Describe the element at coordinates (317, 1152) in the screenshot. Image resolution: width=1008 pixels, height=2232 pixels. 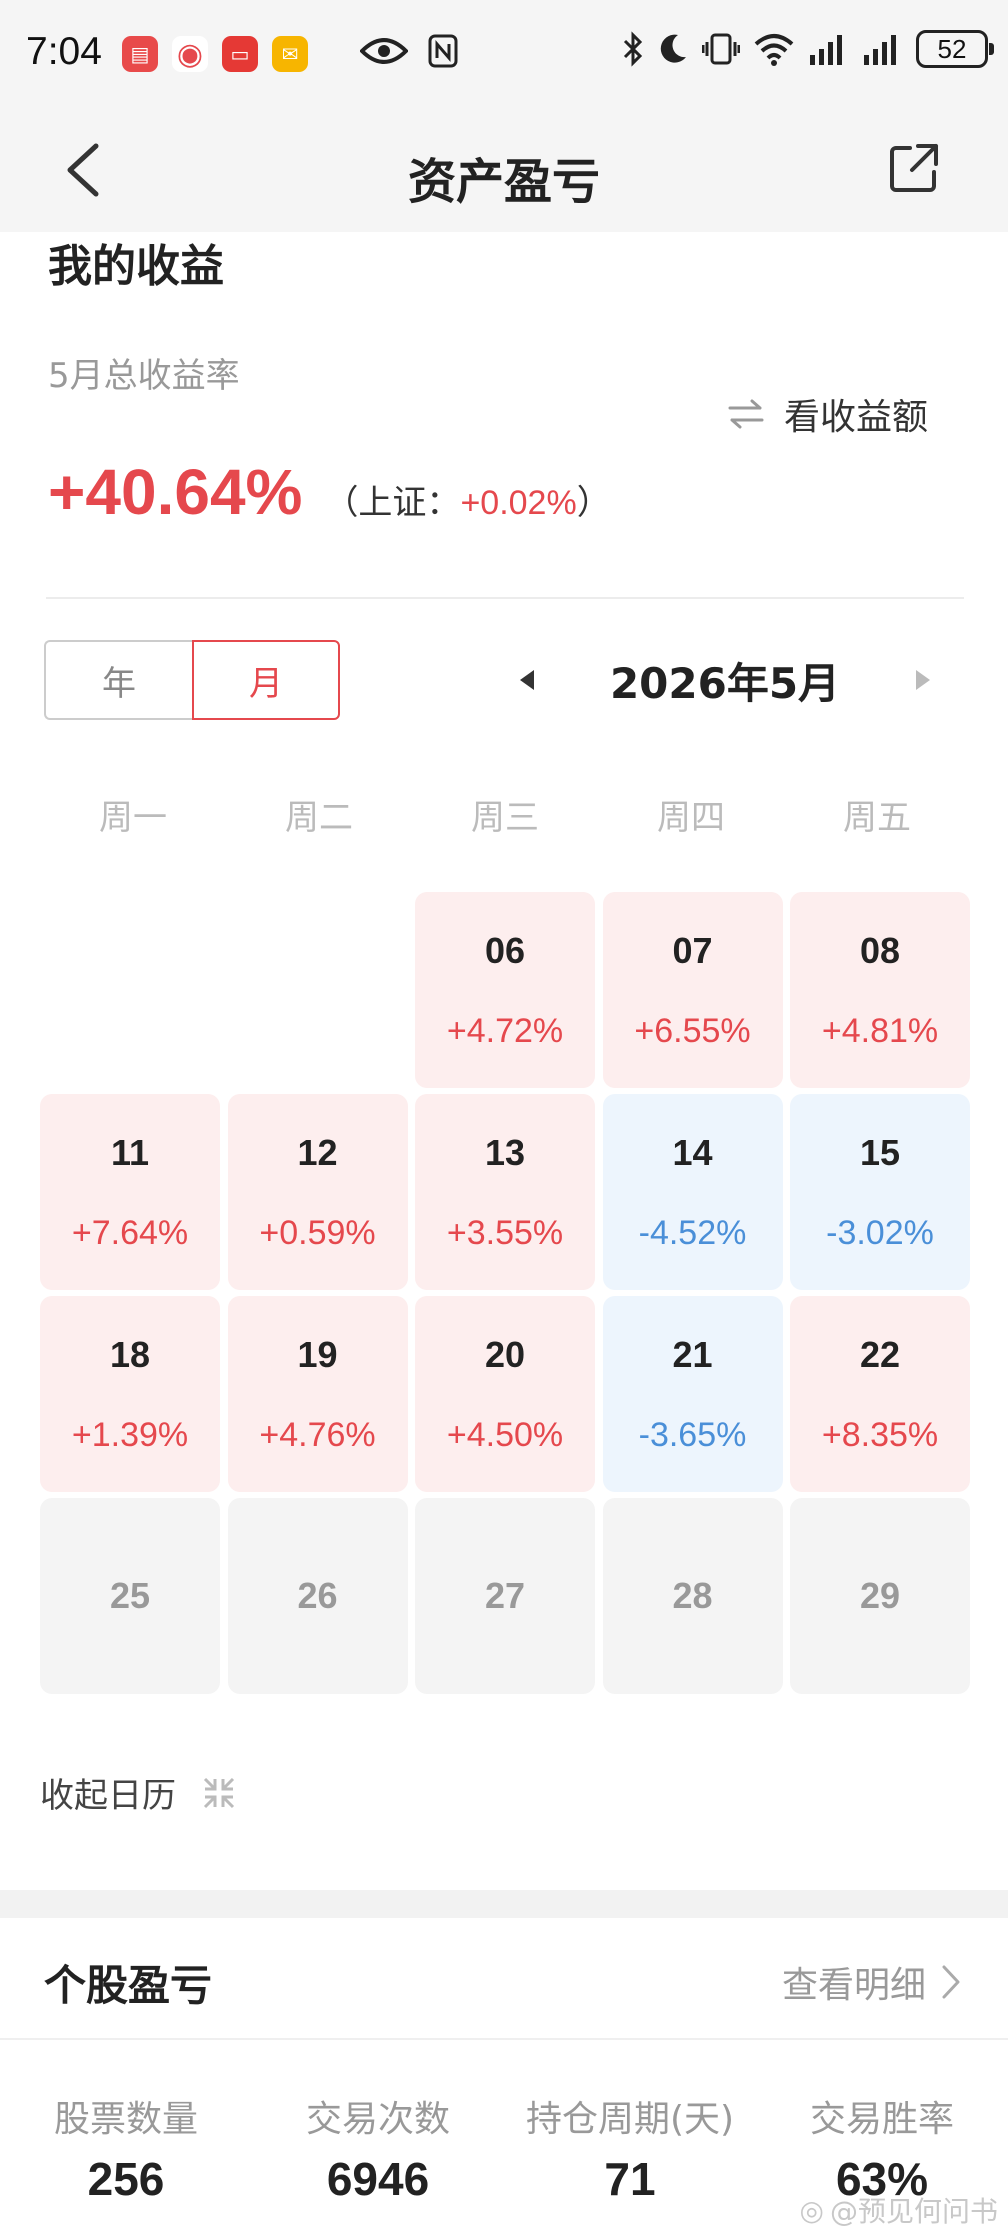
I see `calendar-day-number: 12` at that location.